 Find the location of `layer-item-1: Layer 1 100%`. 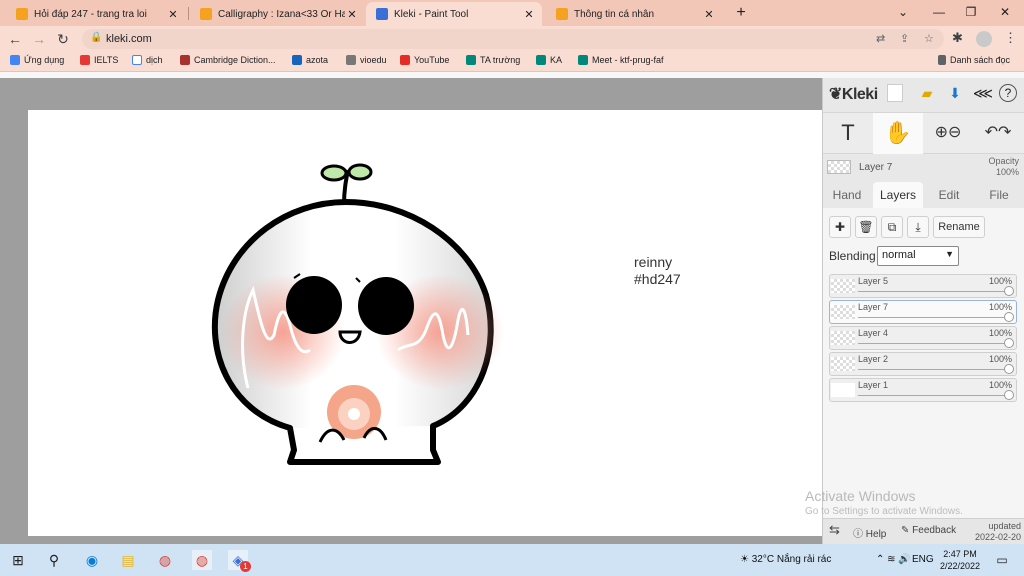

layer-item-1: Layer 1 100% is located at coordinates (923, 390).